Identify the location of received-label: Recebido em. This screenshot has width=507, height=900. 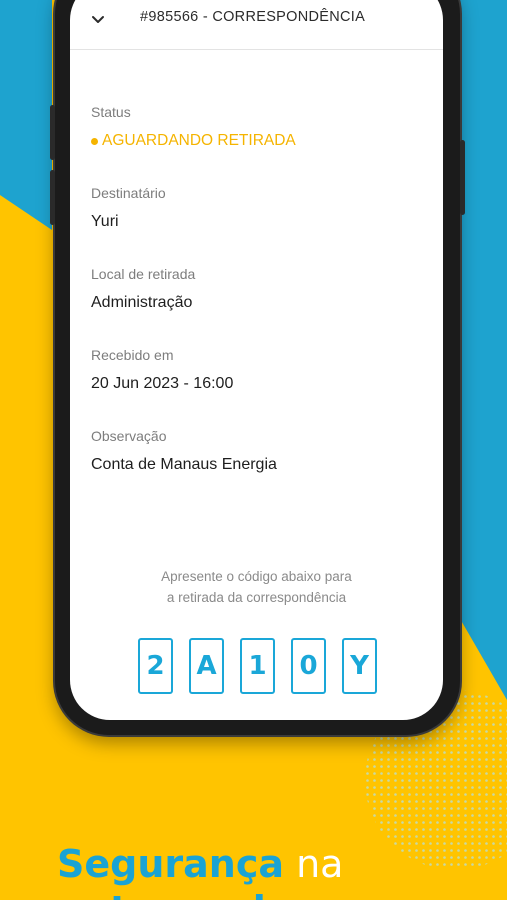
(132, 355).